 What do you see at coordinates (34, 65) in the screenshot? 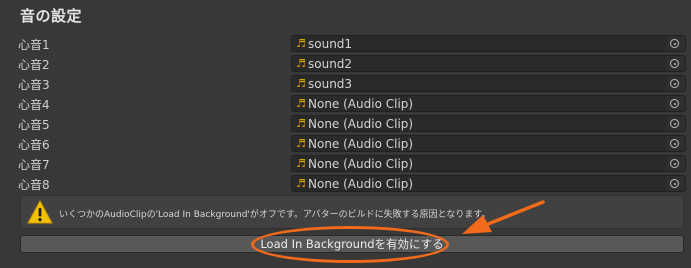
I see `property-label: 心音2` at bounding box center [34, 65].